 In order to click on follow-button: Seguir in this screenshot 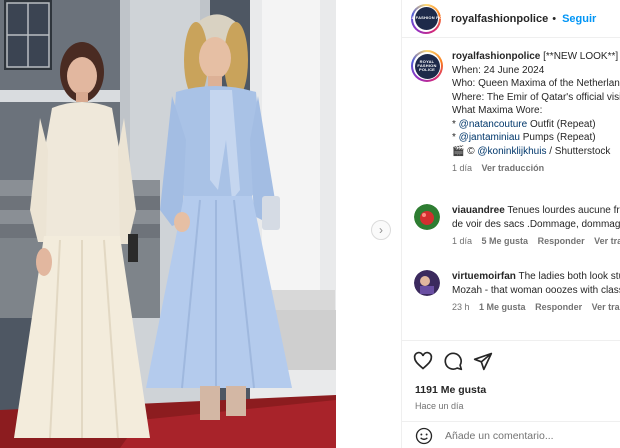, I will do `click(579, 19)`.